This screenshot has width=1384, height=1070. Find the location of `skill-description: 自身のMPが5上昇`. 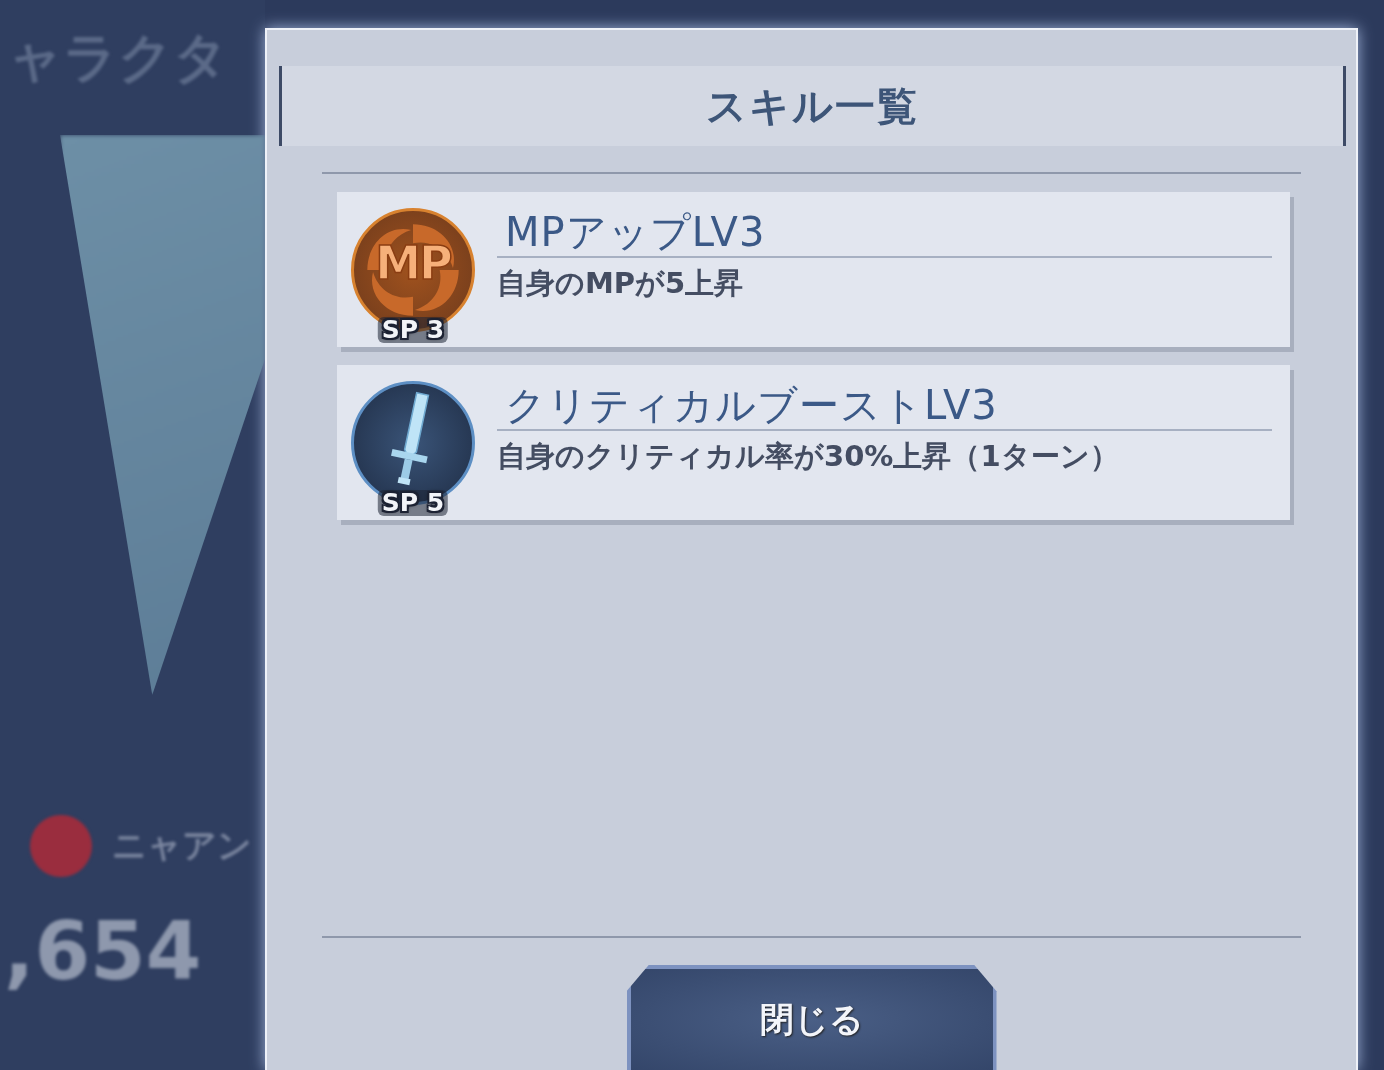

skill-description: 自身のMPが5上昇 is located at coordinates (621, 283).